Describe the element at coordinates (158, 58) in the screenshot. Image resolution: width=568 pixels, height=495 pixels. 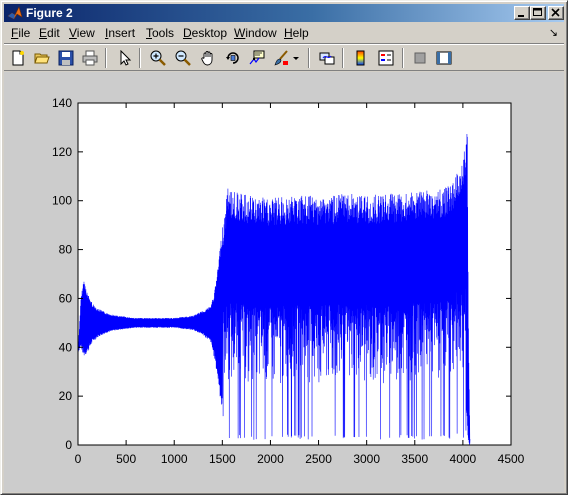
I see `zoom-in-icon` at that location.